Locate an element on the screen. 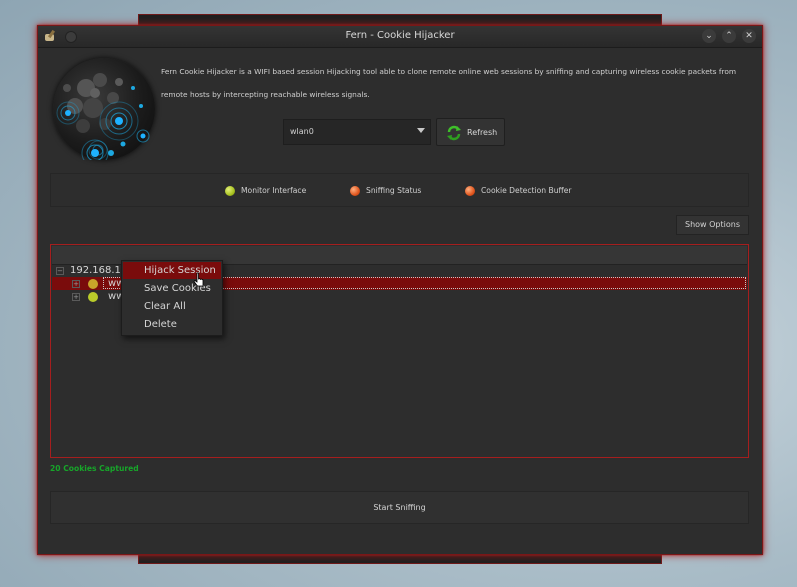  refresh-button: Refresh is located at coordinates (470, 132).